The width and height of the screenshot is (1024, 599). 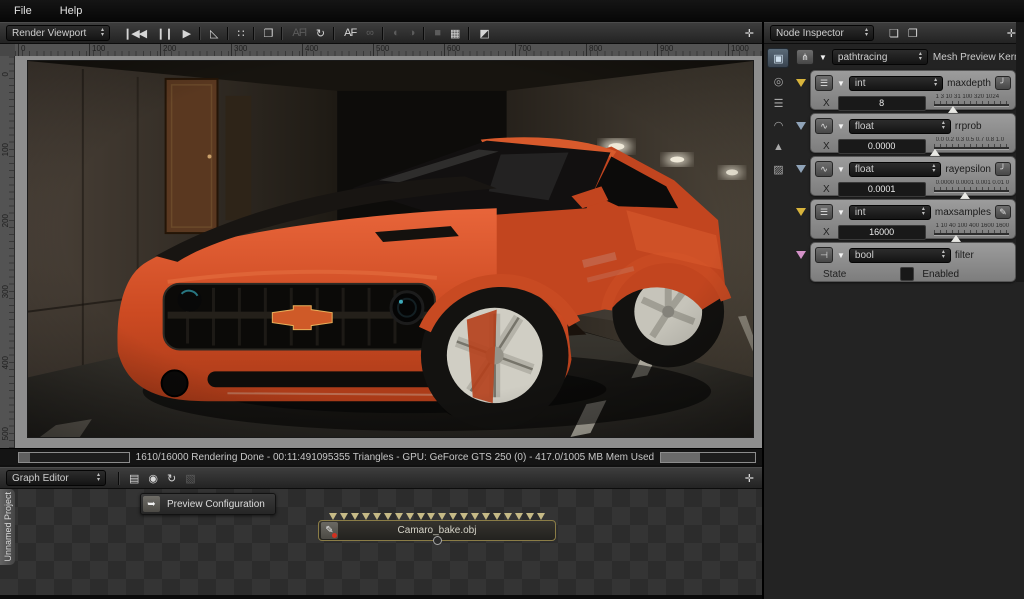 I want to click on panel-selector-dropdown: Node Inspector ▴ ▾, so click(x=822, y=33).